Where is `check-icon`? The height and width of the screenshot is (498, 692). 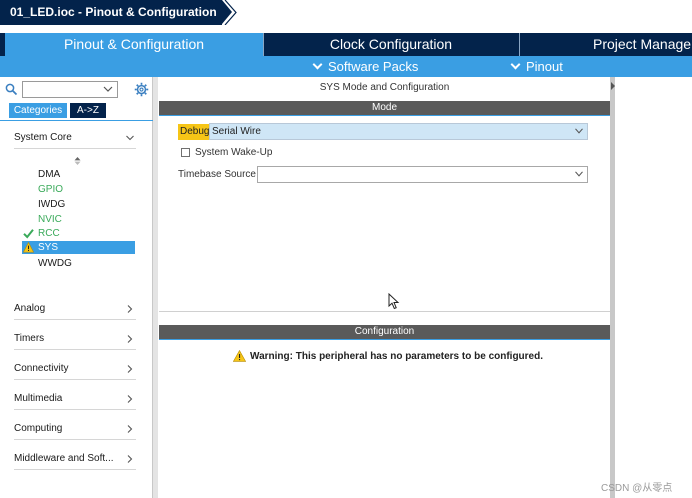 check-icon is located at coordinates (28, 234).